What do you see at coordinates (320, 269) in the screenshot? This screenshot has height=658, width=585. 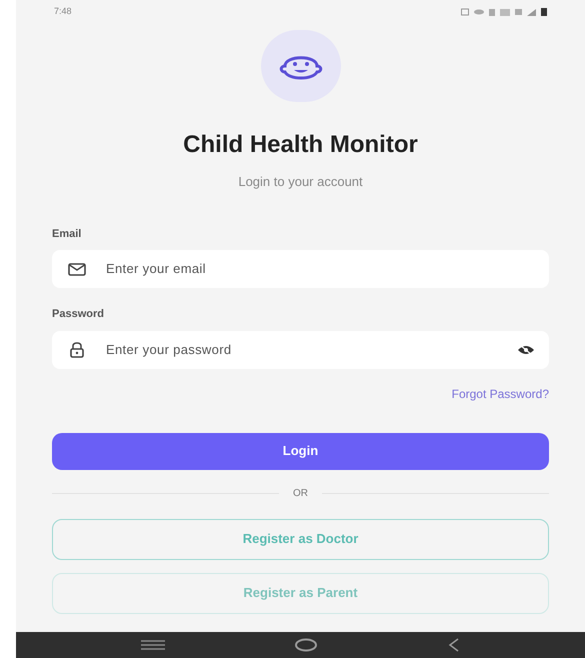 I see `email-input: Enter your email` at bounding box center [320, 269].